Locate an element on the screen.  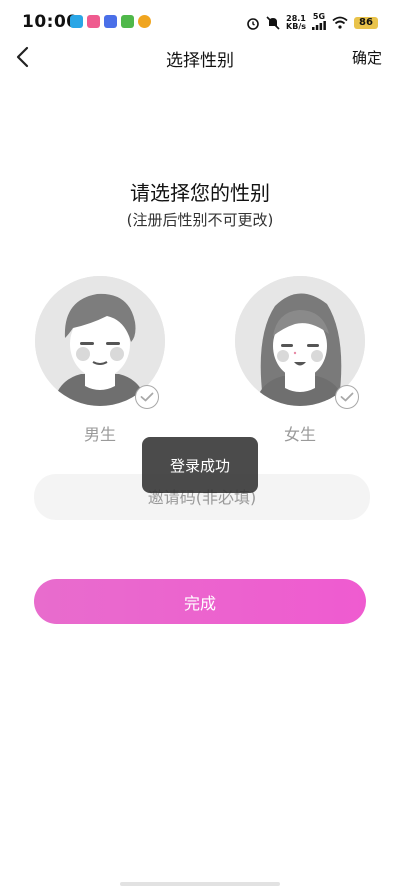
male-option is located at coordinates (100, 342).